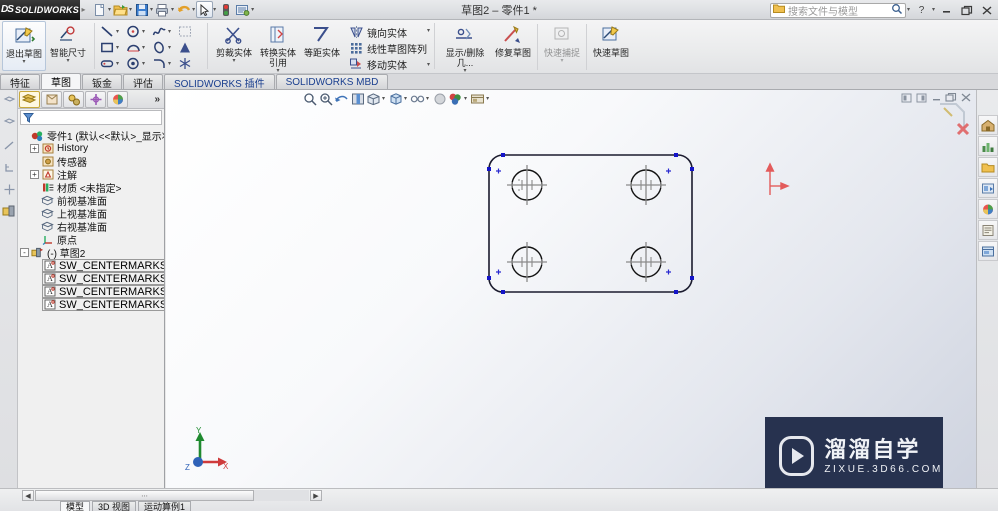  Describe the element at coordinates (322, 46) in the screenshot. I see `offset-entities-button: 等距实体` at that location.